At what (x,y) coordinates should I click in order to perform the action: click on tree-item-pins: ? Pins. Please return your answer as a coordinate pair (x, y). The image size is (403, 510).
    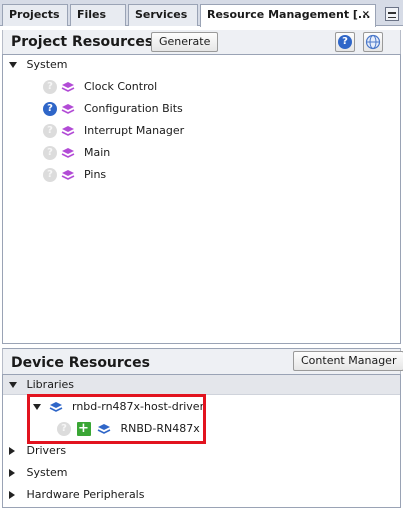
    Looking at the image, I should click on (74, 175).